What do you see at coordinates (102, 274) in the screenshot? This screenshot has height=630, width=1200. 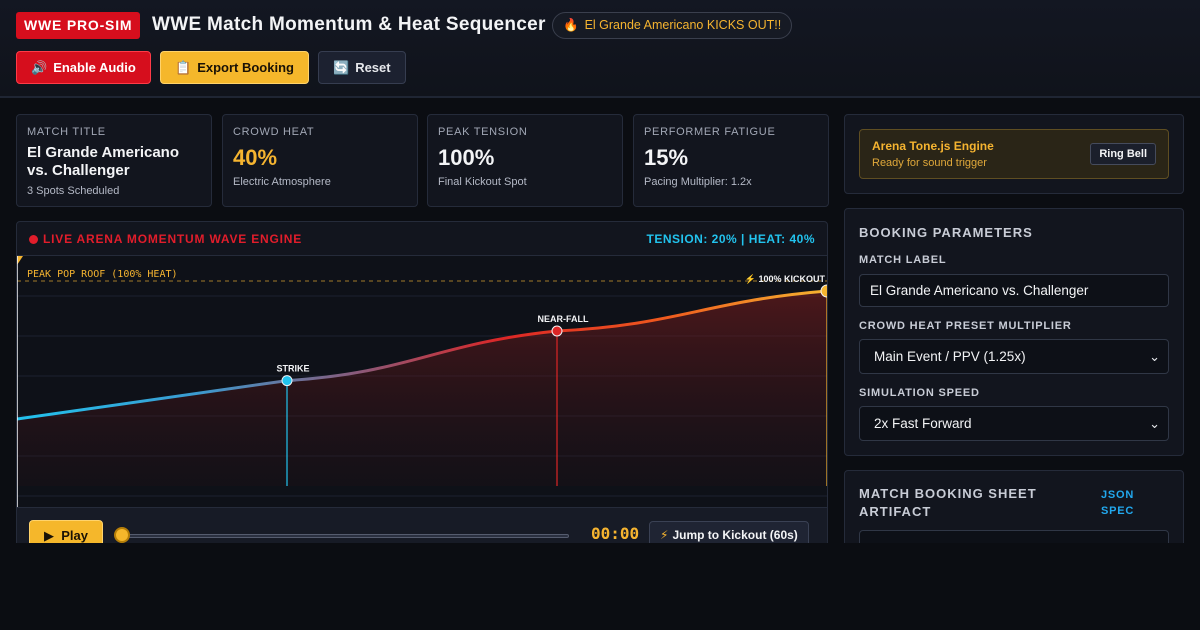 I see `peak-roof-label: PEAK POP ROOF (100% HEAT)` at bounding box center [102, 274].